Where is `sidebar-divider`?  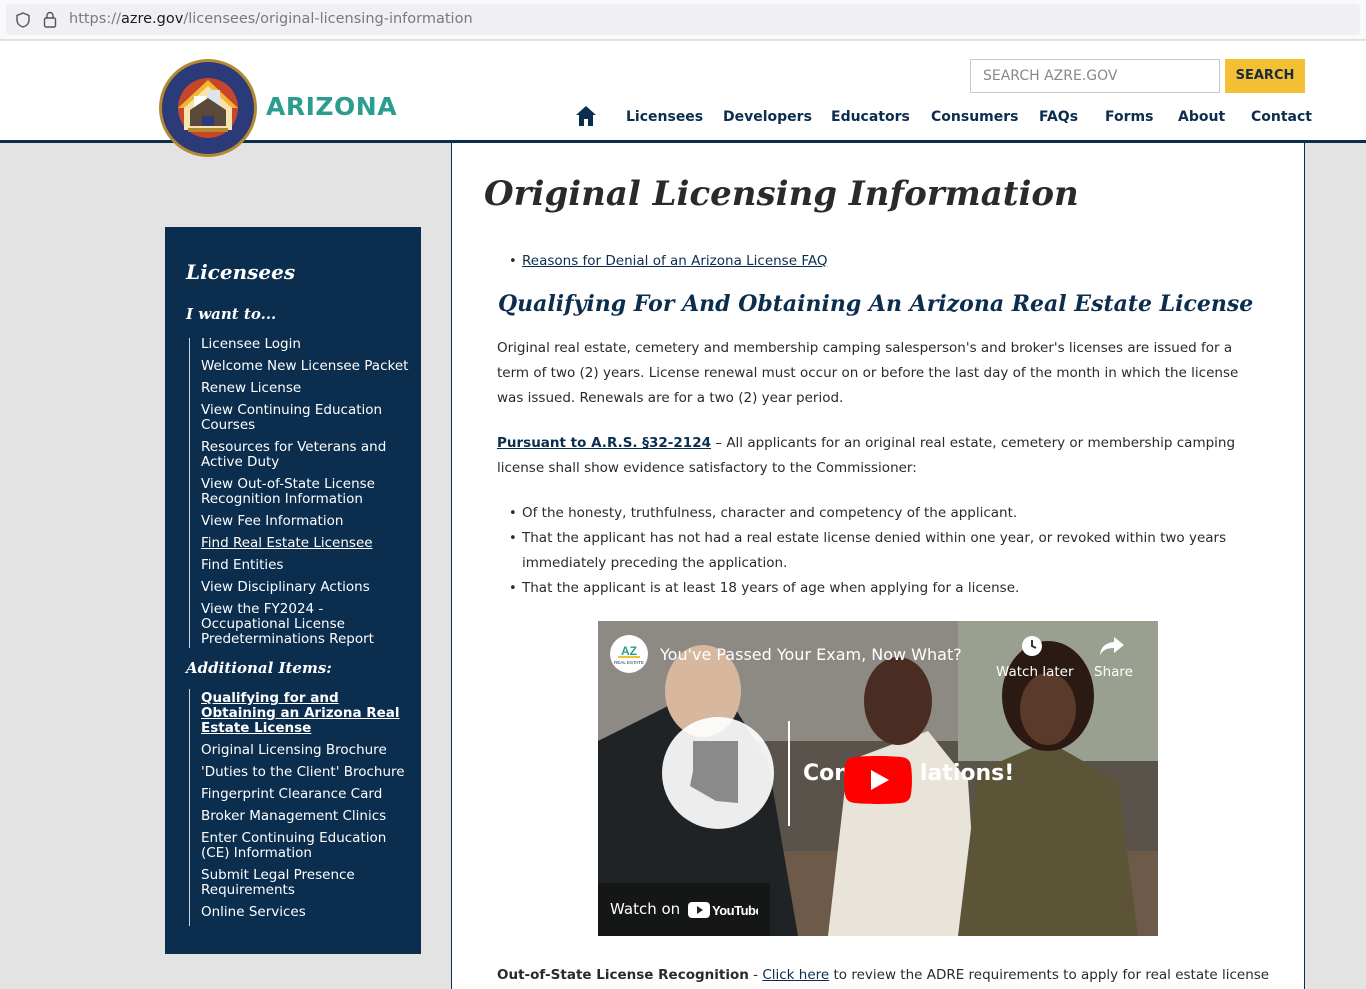 sidebar-divider is located at coordinates (189, 493).